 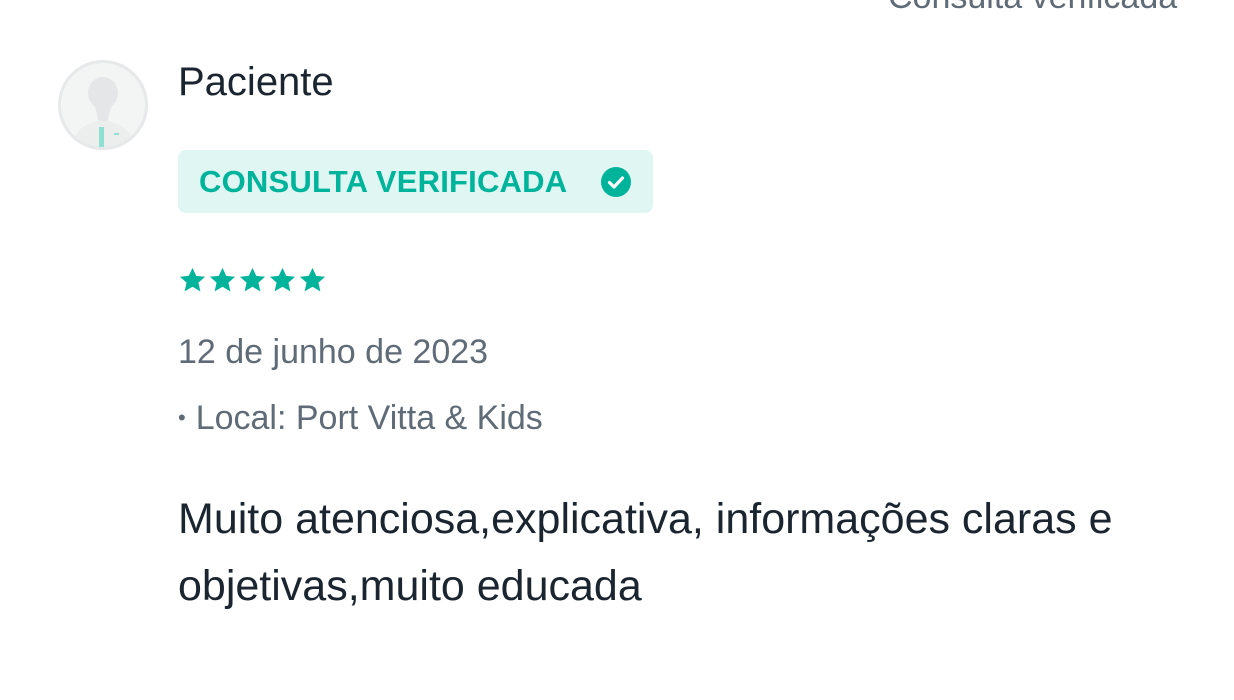 I want to click on review-location: • Local: Port Vitta & Kids, so click(x=686, y=418).